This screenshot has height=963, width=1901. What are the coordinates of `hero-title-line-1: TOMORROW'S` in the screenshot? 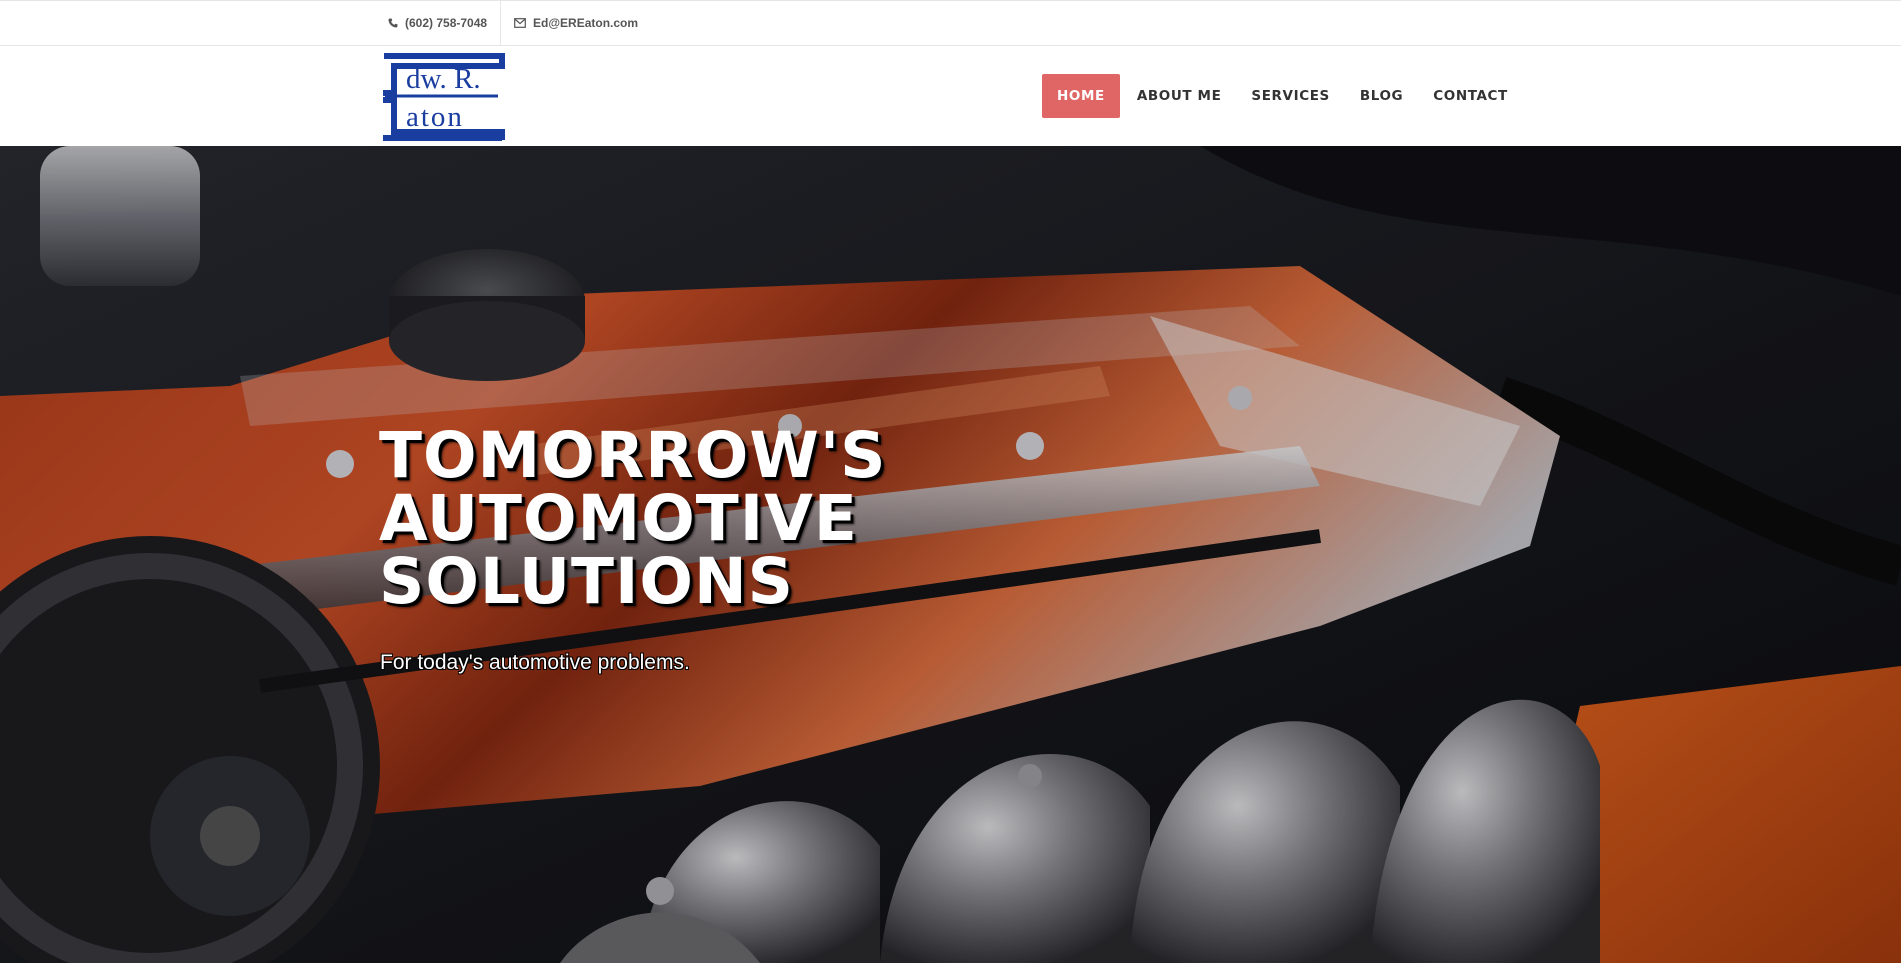 It's located at (633, 455).